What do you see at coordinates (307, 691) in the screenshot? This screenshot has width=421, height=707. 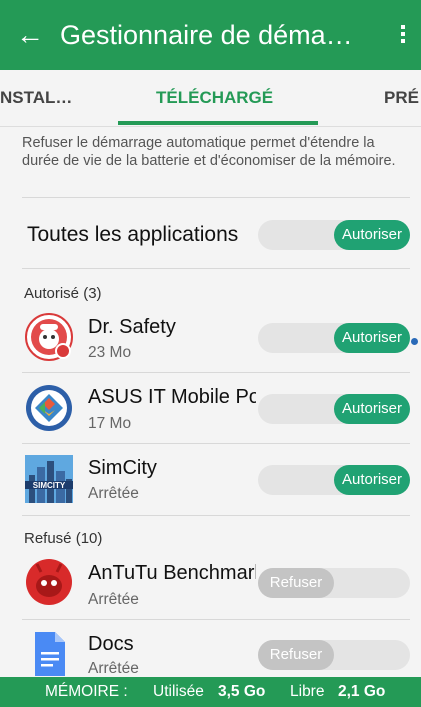 I see `free-label: Libre` at bounding box center [307, 691].